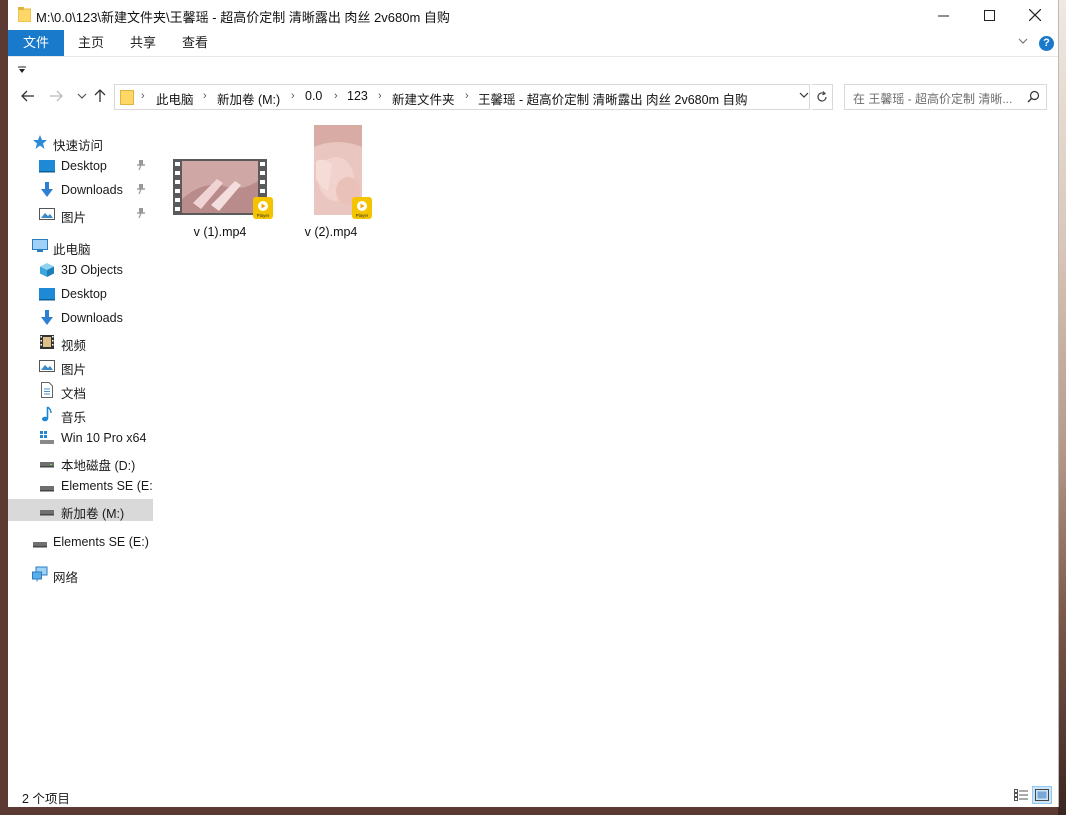 The height and width of the screenshot is (815, 1066). I want to click on tab-view: 查看, so click(195, 43).